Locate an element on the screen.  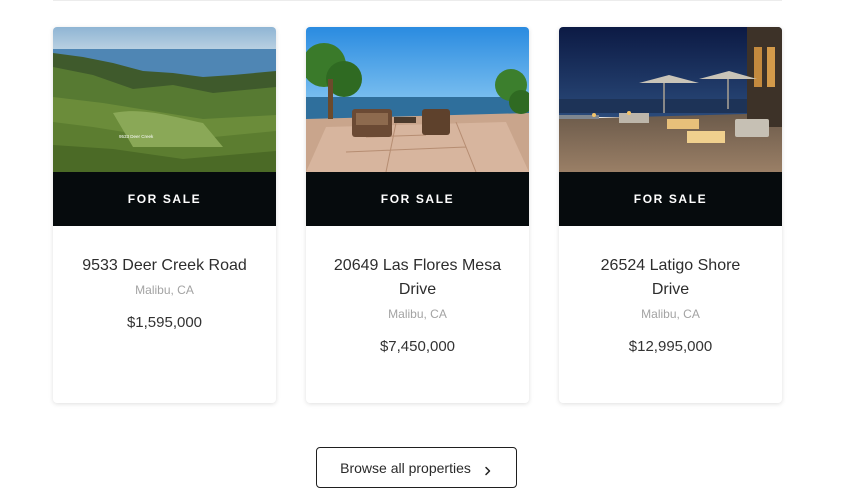
terrace-night-image is located at coordinates (670, 99).